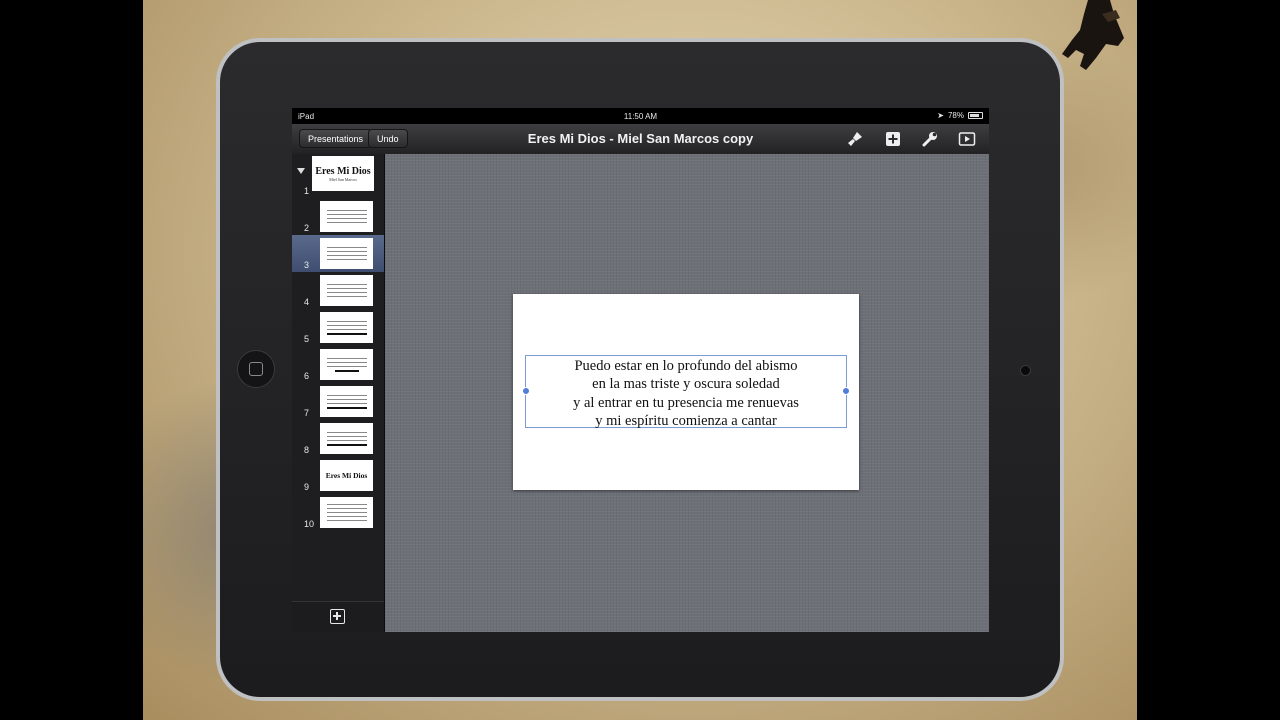 This screenshot has height=720, width=1280. I want to click on status-bar: iPad 11:50 AM ➤ 78%, so click(640, 116).